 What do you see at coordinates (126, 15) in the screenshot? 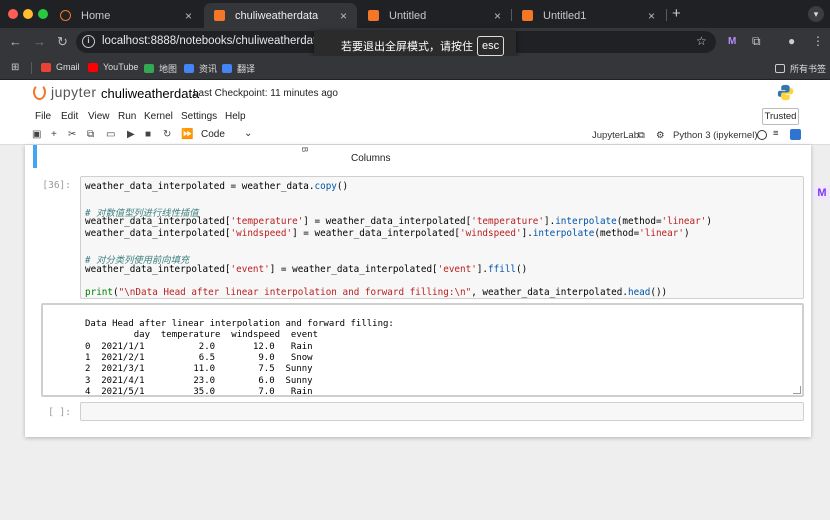
I see `browser-tab-home: Home ×` at bounding box center [126, 15].